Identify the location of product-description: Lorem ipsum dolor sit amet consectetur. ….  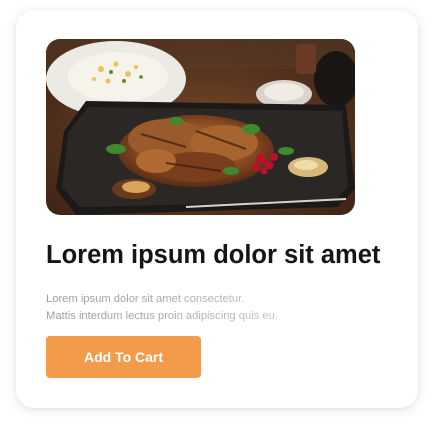
(206, 308).